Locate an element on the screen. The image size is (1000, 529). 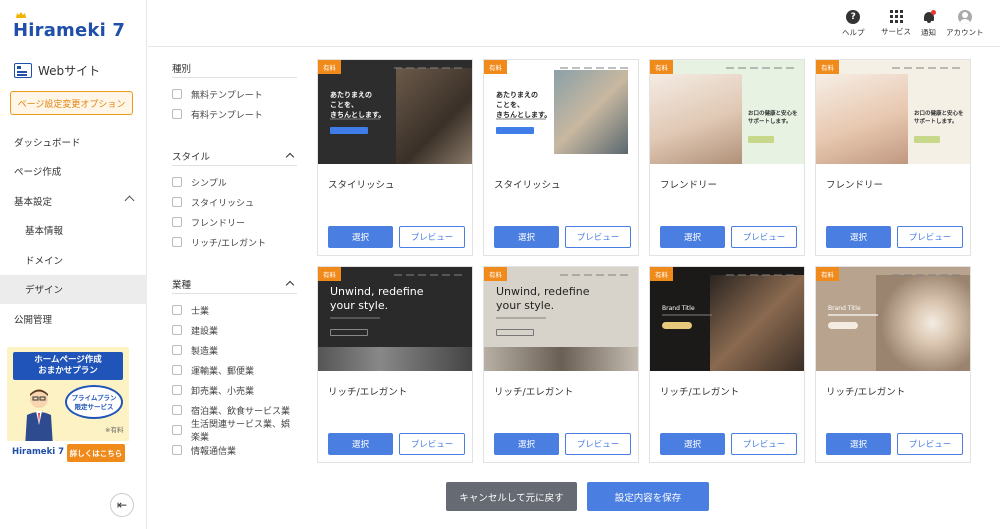
banner-cta-button: 詳しくはこちら is located at coordinates (96, 453).